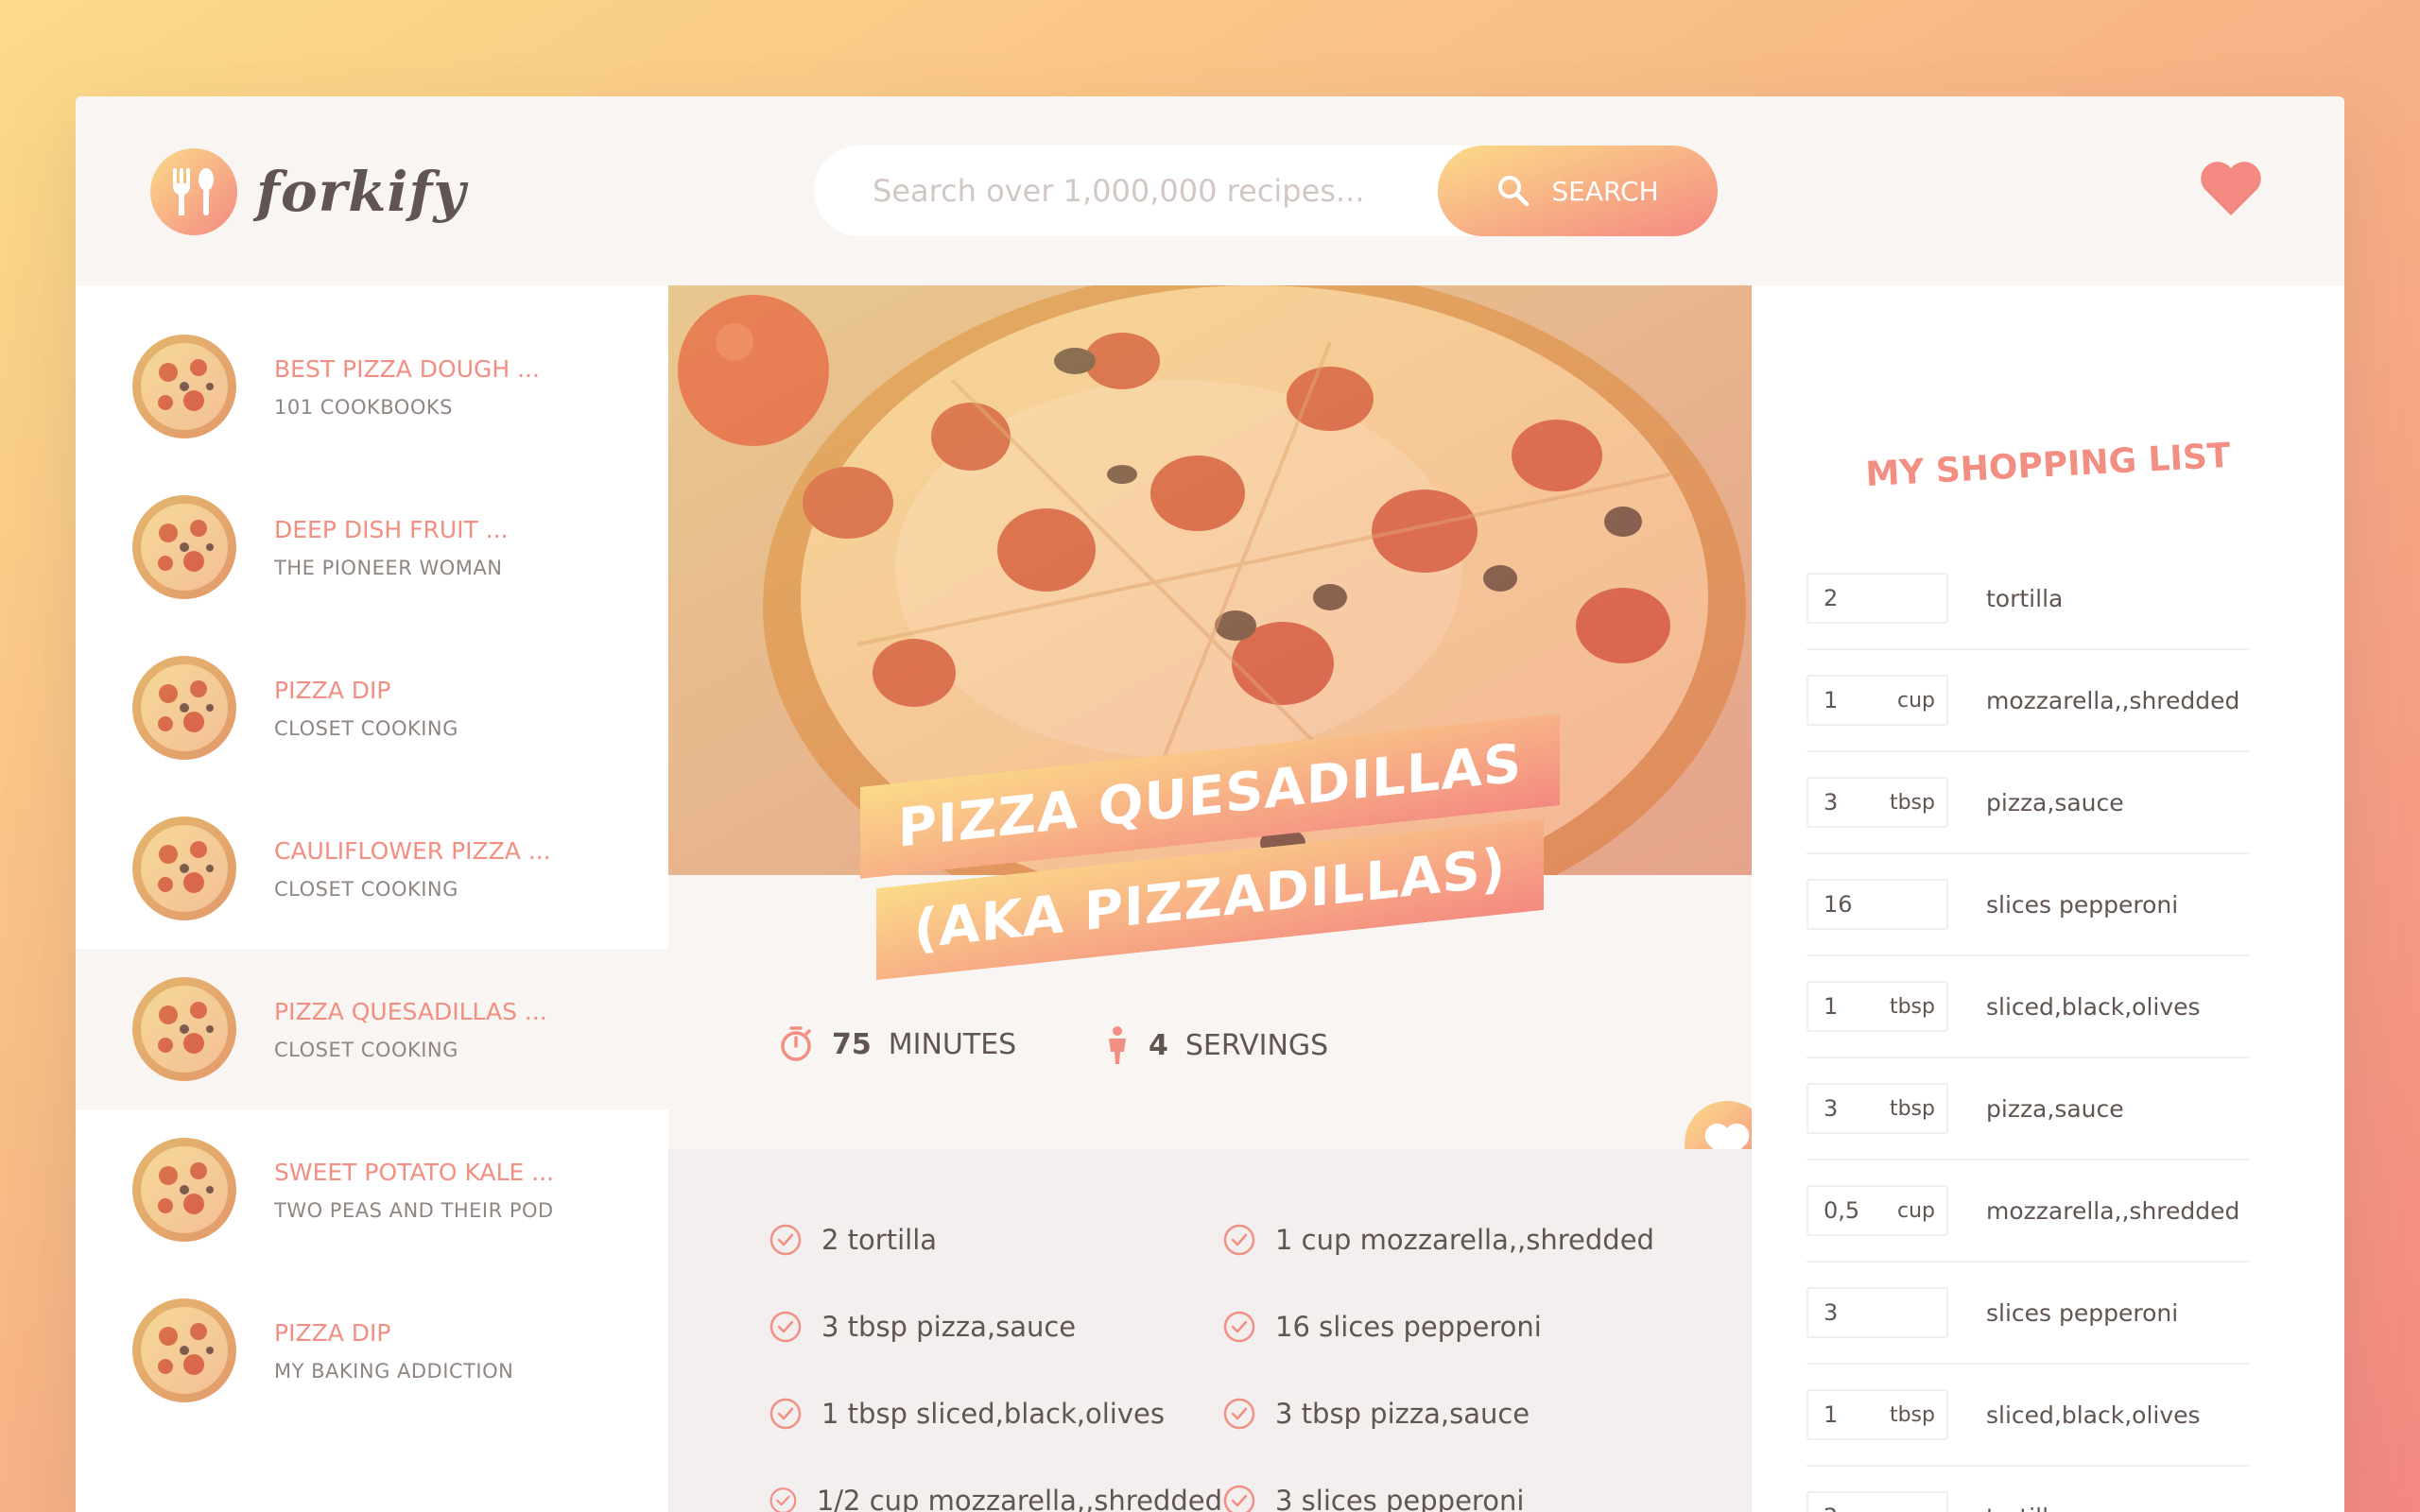 The width and height of the screenshot is (2420, 1512). What do you see at coordinates (896, 1044) in the screenshot?
I see `recipe-time: 75 Minutes` at bounding box center [896, 1044].